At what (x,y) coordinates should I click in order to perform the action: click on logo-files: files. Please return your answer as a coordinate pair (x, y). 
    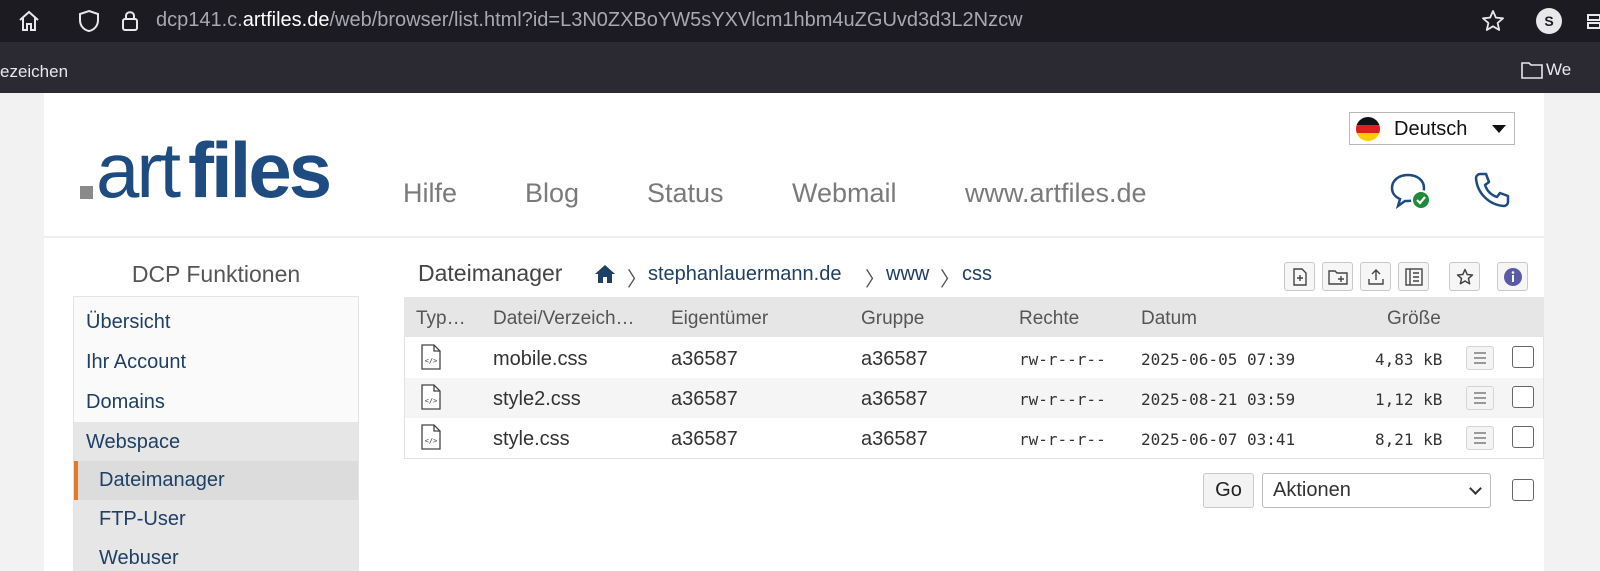
    Looking at the image, I should click on (260, 170).